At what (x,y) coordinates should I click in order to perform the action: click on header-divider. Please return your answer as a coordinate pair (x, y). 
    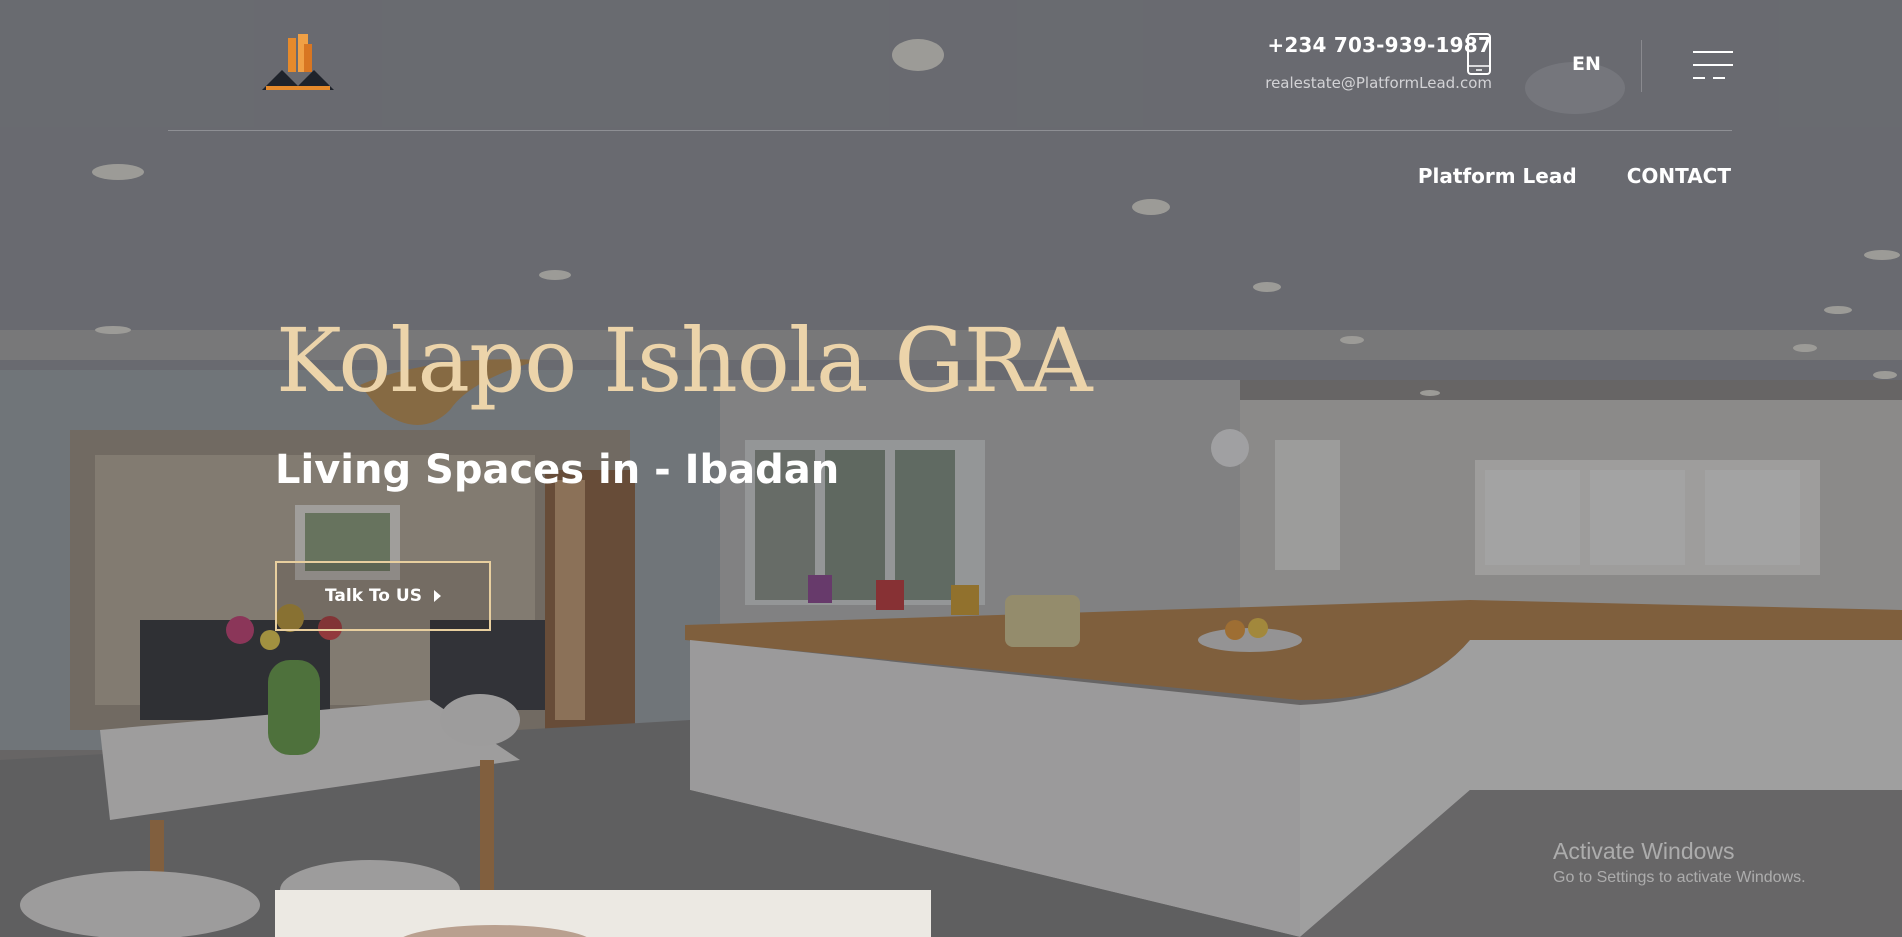
    Looking at the image, I should click on (950, 130).